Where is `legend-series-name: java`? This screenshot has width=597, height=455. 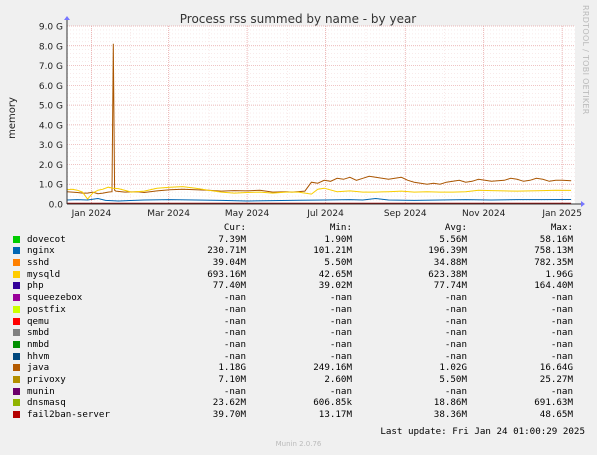 legend-series-name: java is located at coordinates (38, 368).